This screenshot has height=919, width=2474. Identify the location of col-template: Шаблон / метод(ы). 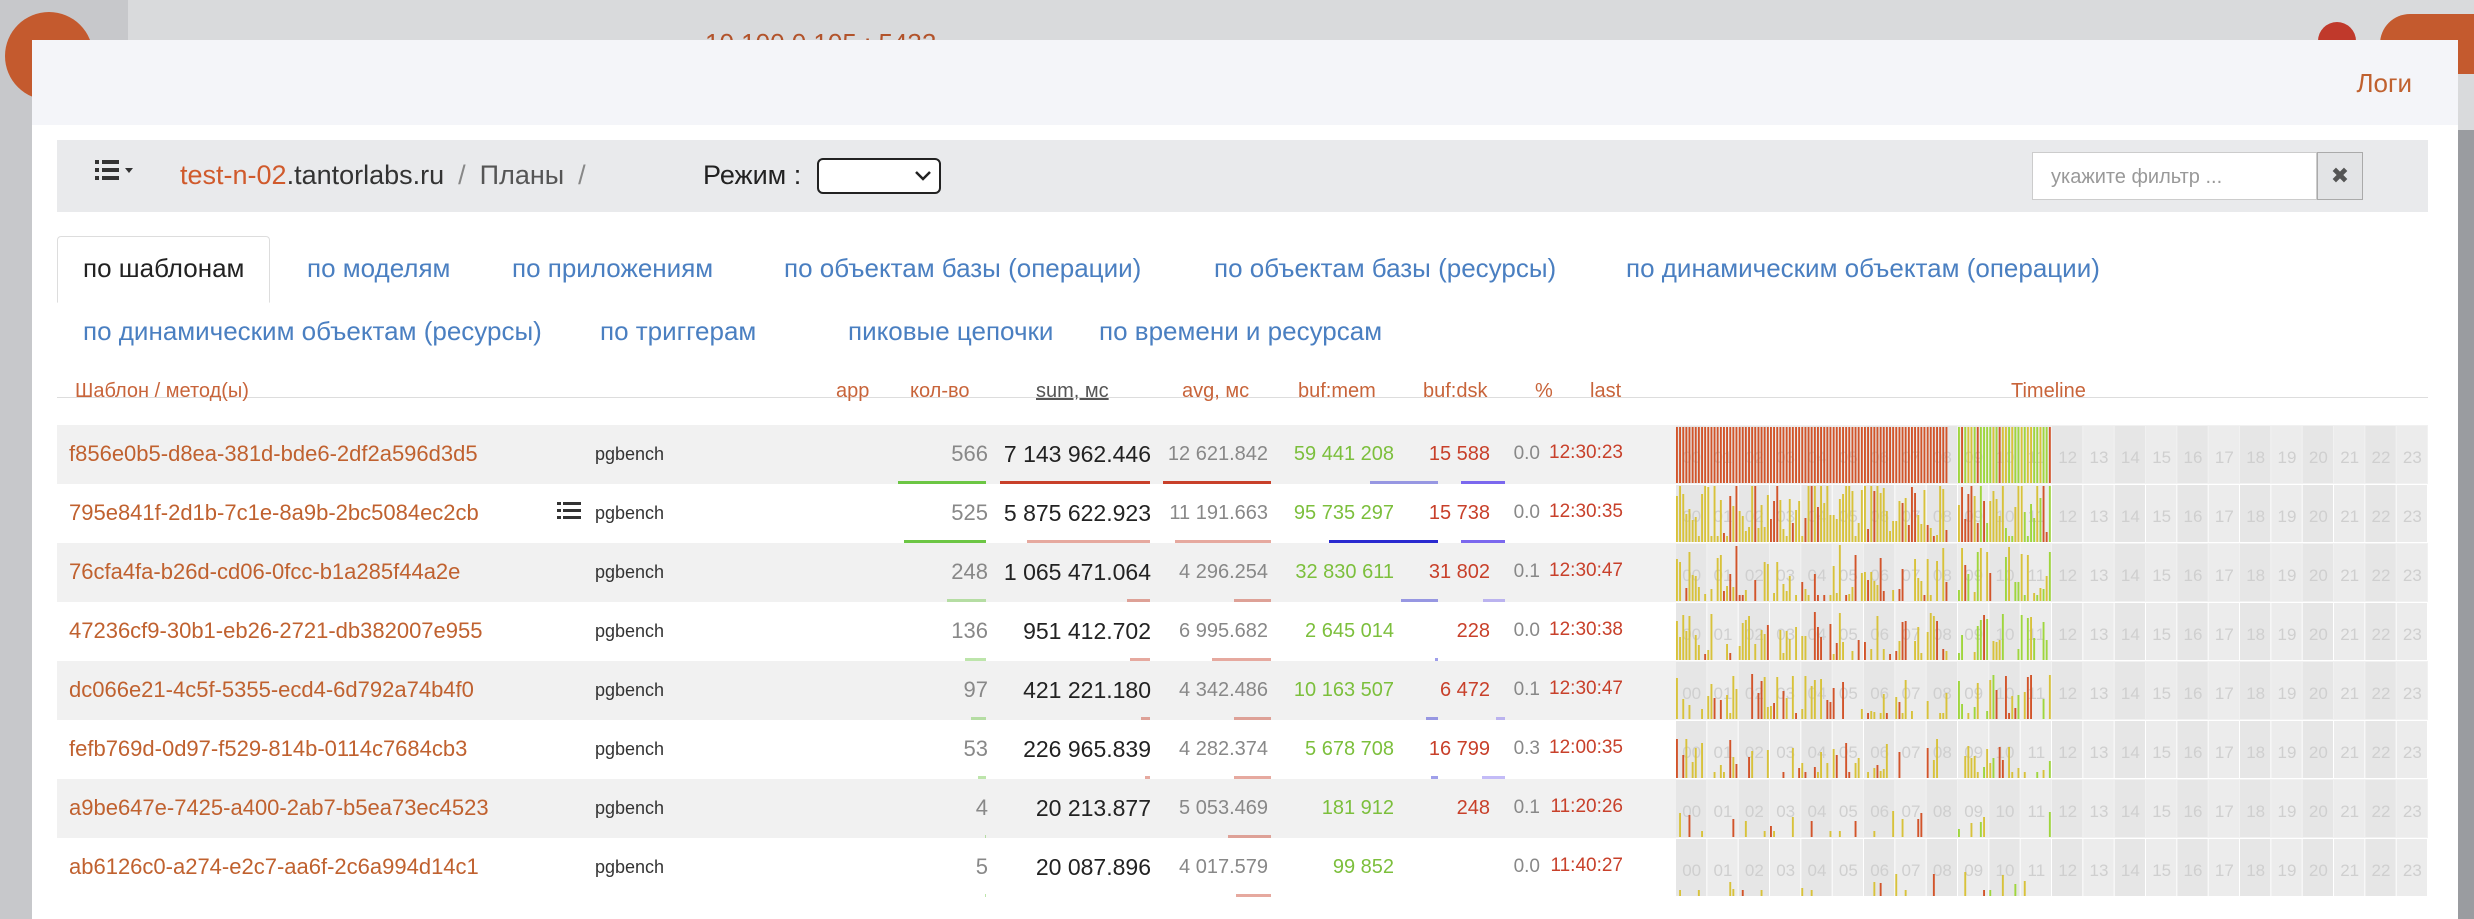
(162, 403).